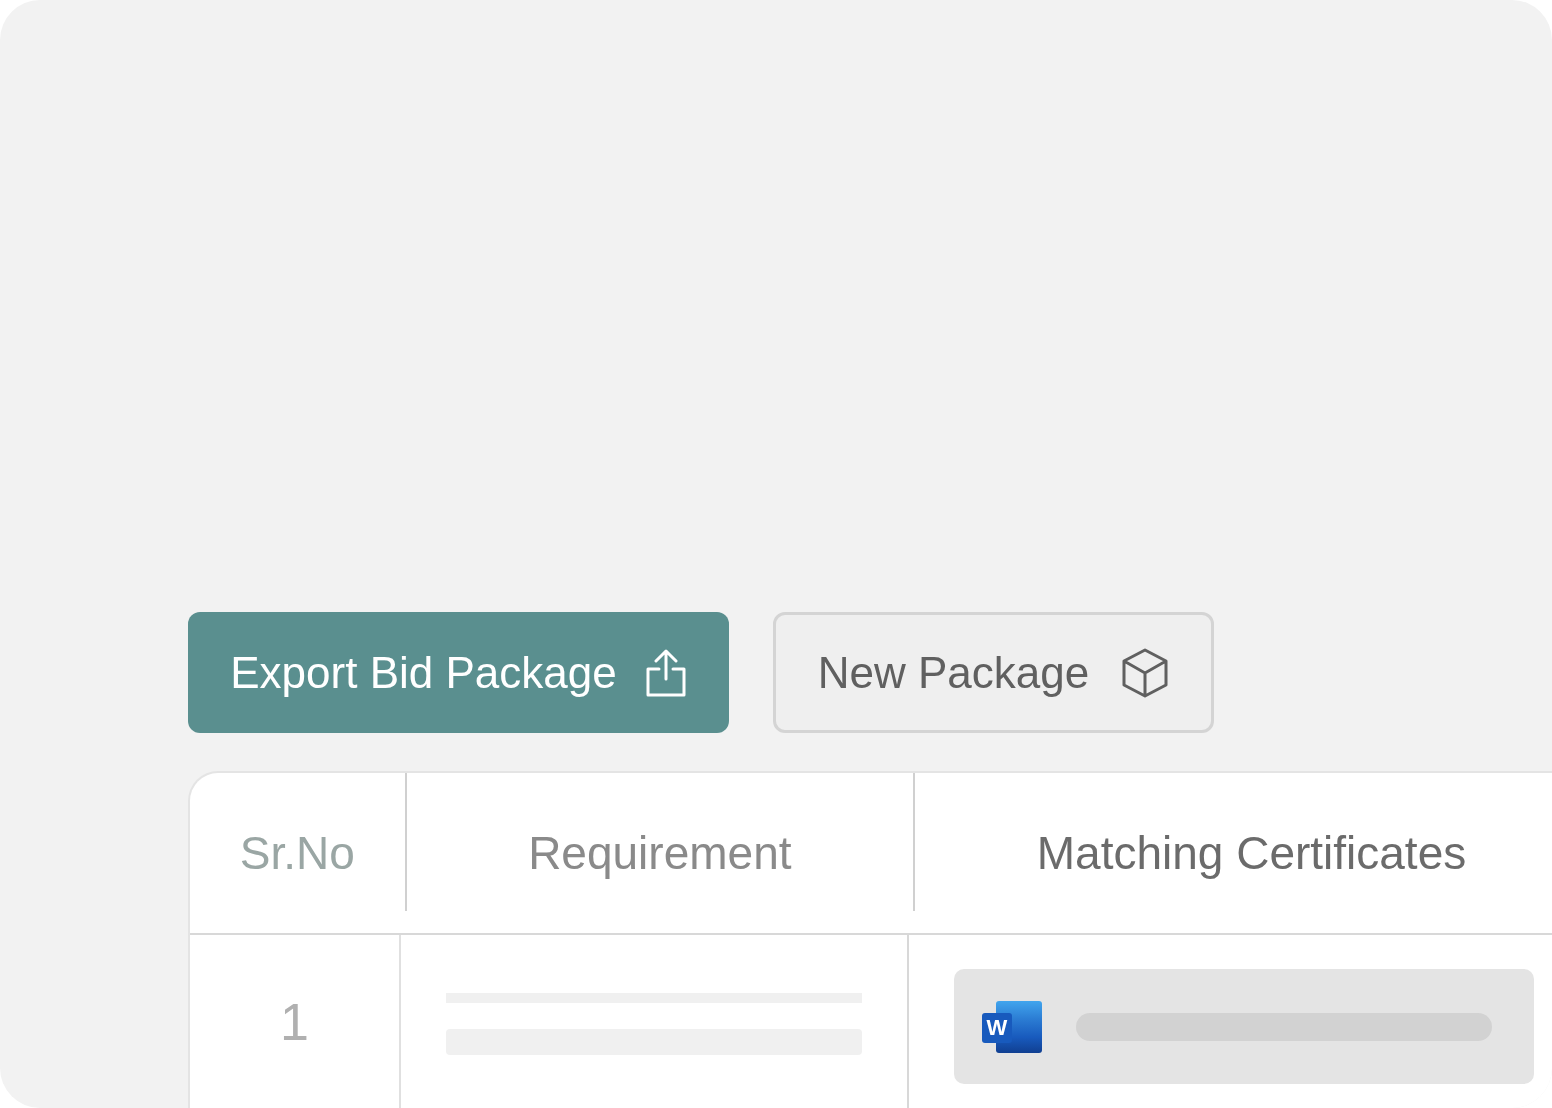 The width and height of the screenshot is (1552, 1108). Describe the element at coordinates (297, 853) in the screenshot. I see `column-header: Sr.No` at that location.